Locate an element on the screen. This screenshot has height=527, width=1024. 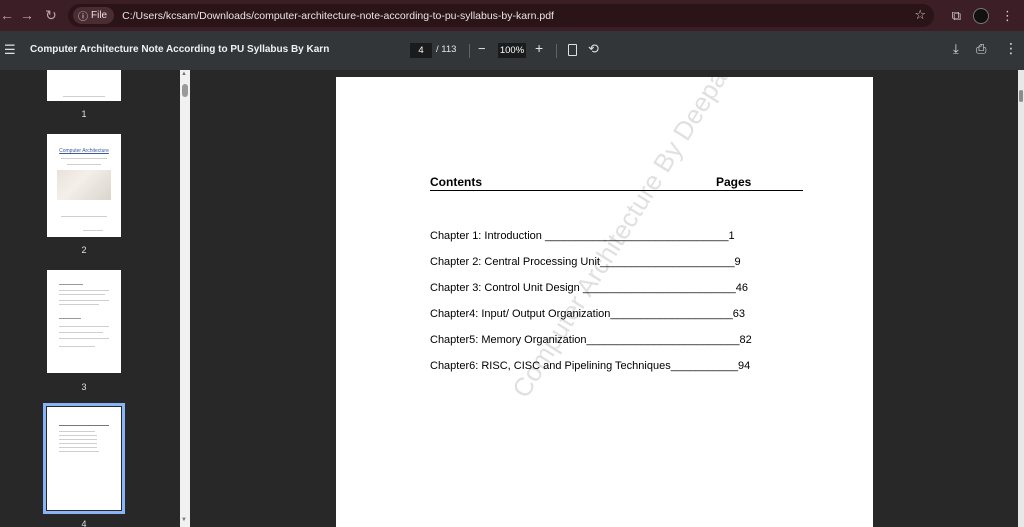
sidebar-scroll-thumb is located at coordinates (185, 90).